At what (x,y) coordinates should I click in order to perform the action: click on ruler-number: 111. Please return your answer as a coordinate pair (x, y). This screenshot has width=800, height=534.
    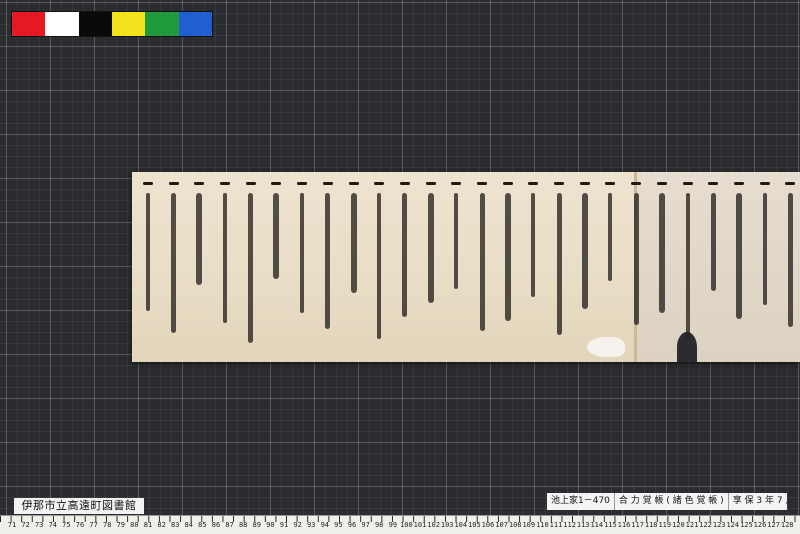
    Looking at the image, I should click on (556, 525).